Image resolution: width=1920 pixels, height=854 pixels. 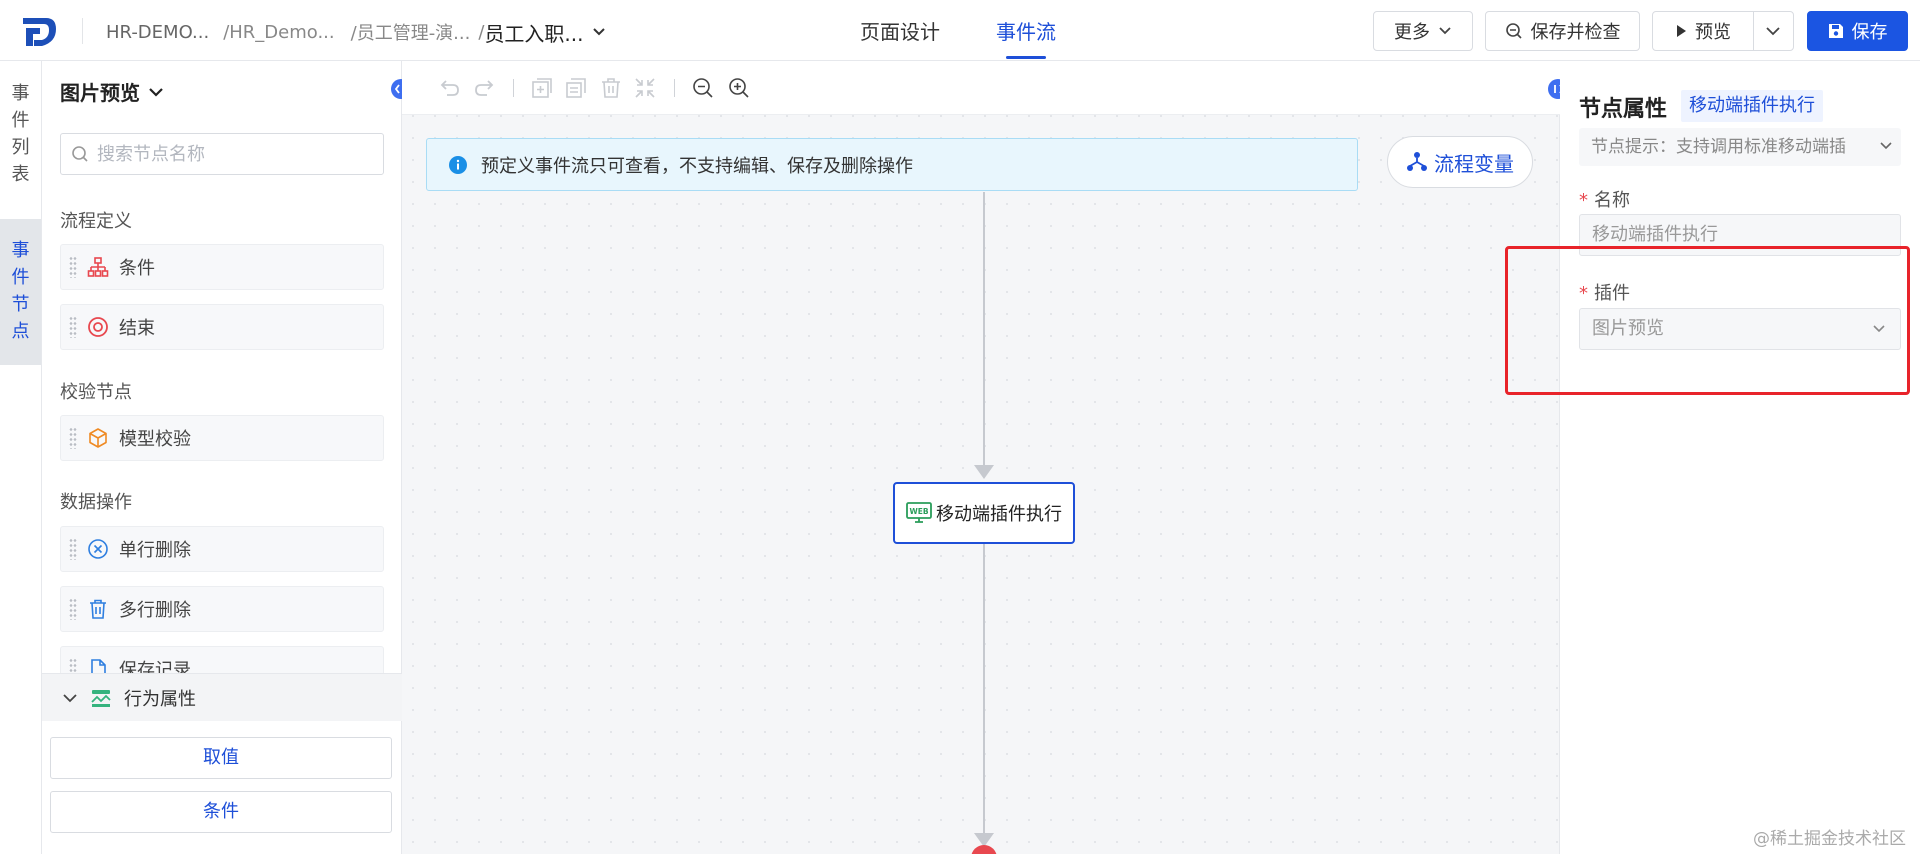 I want to click on undo-icon, so click(x=450, y=88).